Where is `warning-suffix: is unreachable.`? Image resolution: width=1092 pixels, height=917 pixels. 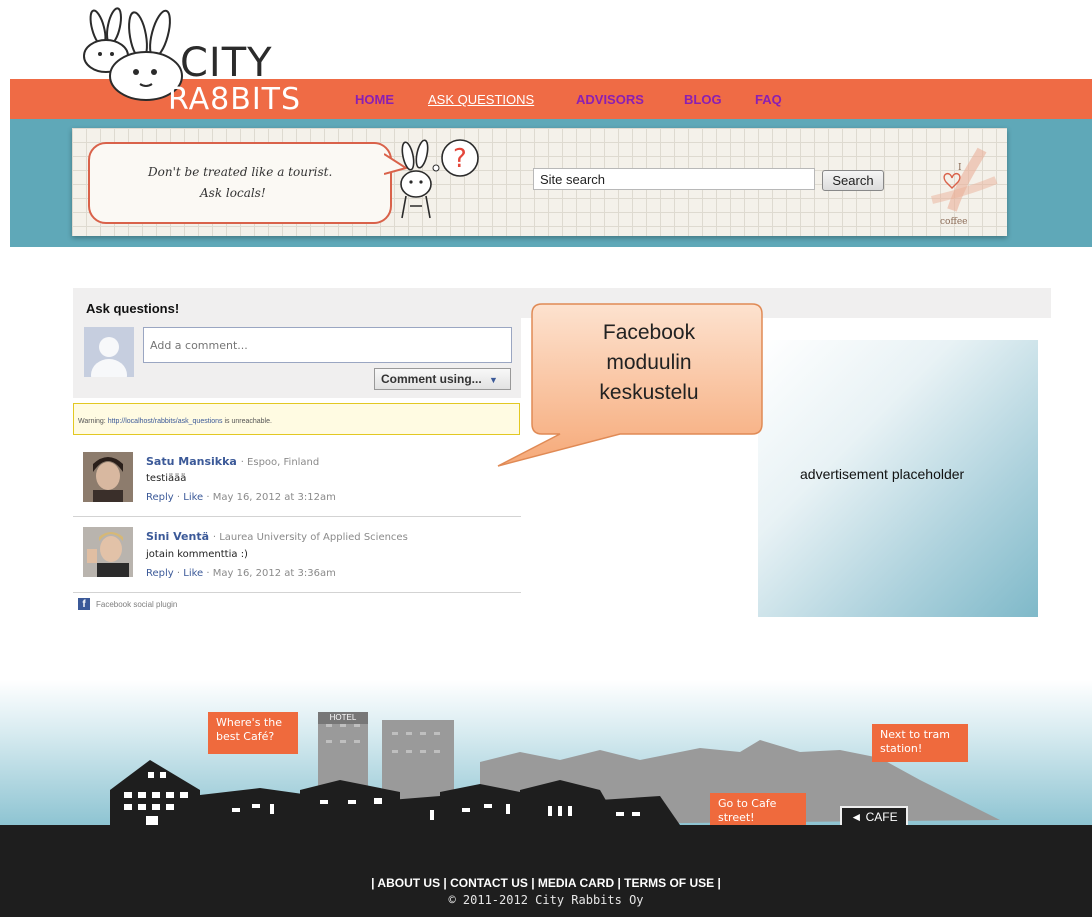
warning-suffix: is unreachable. is located at coordinates (248, 421).